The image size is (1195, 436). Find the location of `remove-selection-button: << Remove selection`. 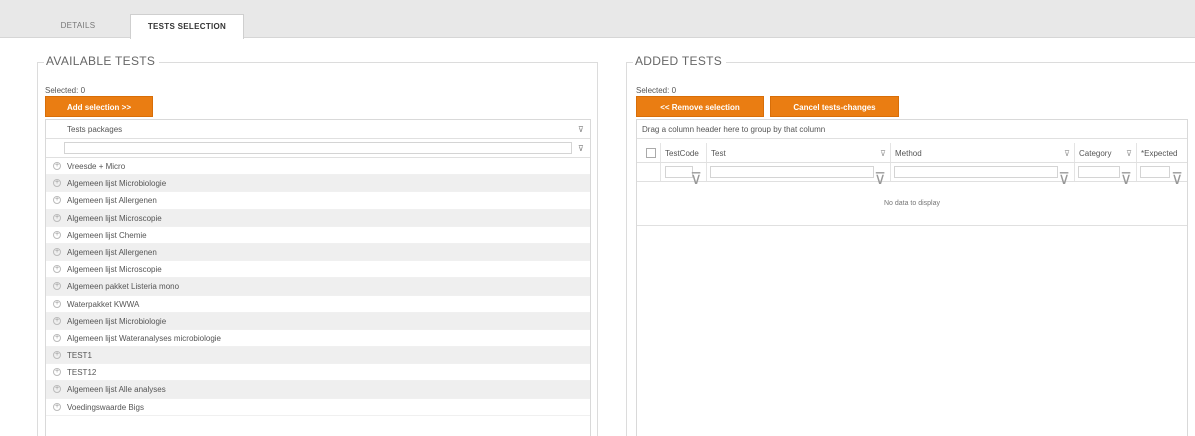

remove-selection-button: << Remove selection is located at coordinates (700, 106).